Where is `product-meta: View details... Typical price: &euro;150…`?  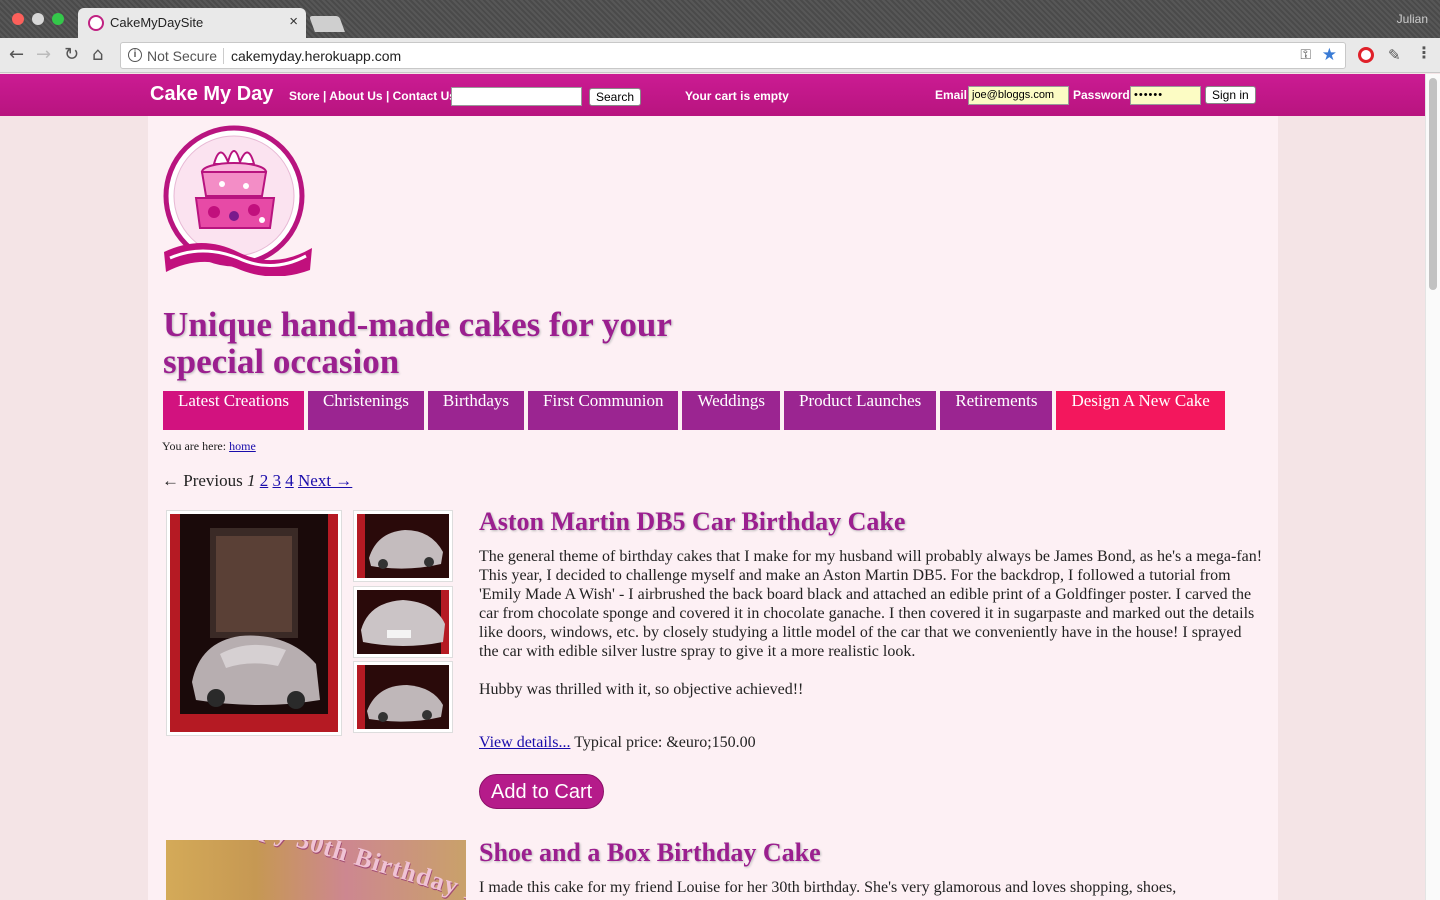
product-meta: View details... Typical price: &euro;150… is located at coordinates (617, 743).